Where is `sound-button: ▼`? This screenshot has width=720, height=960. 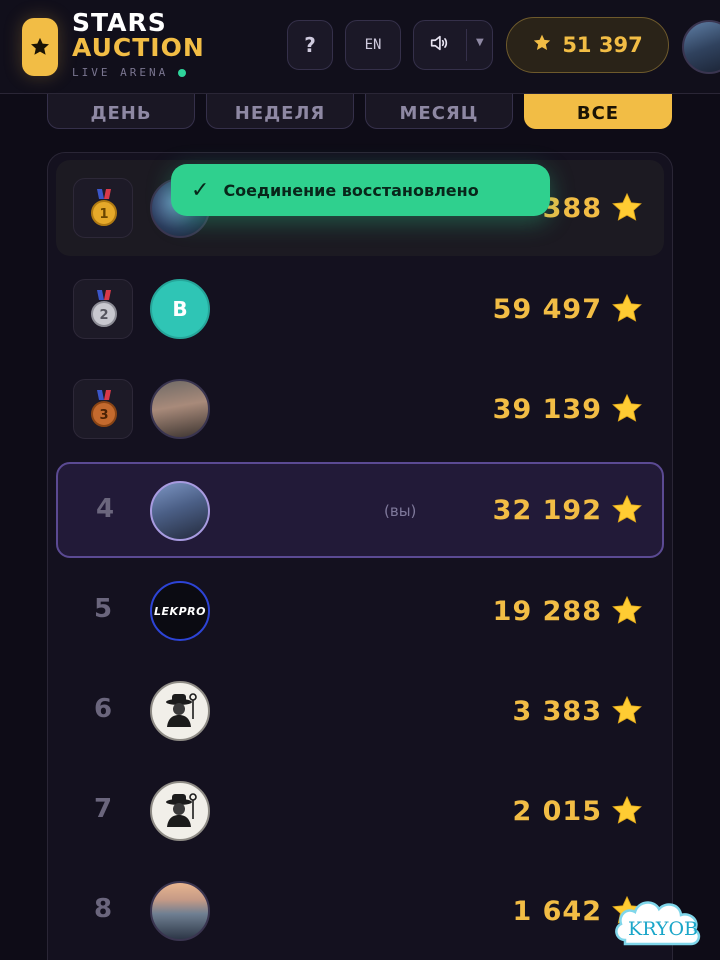 sound-button: ▼ is located at coordinates (453, 45).